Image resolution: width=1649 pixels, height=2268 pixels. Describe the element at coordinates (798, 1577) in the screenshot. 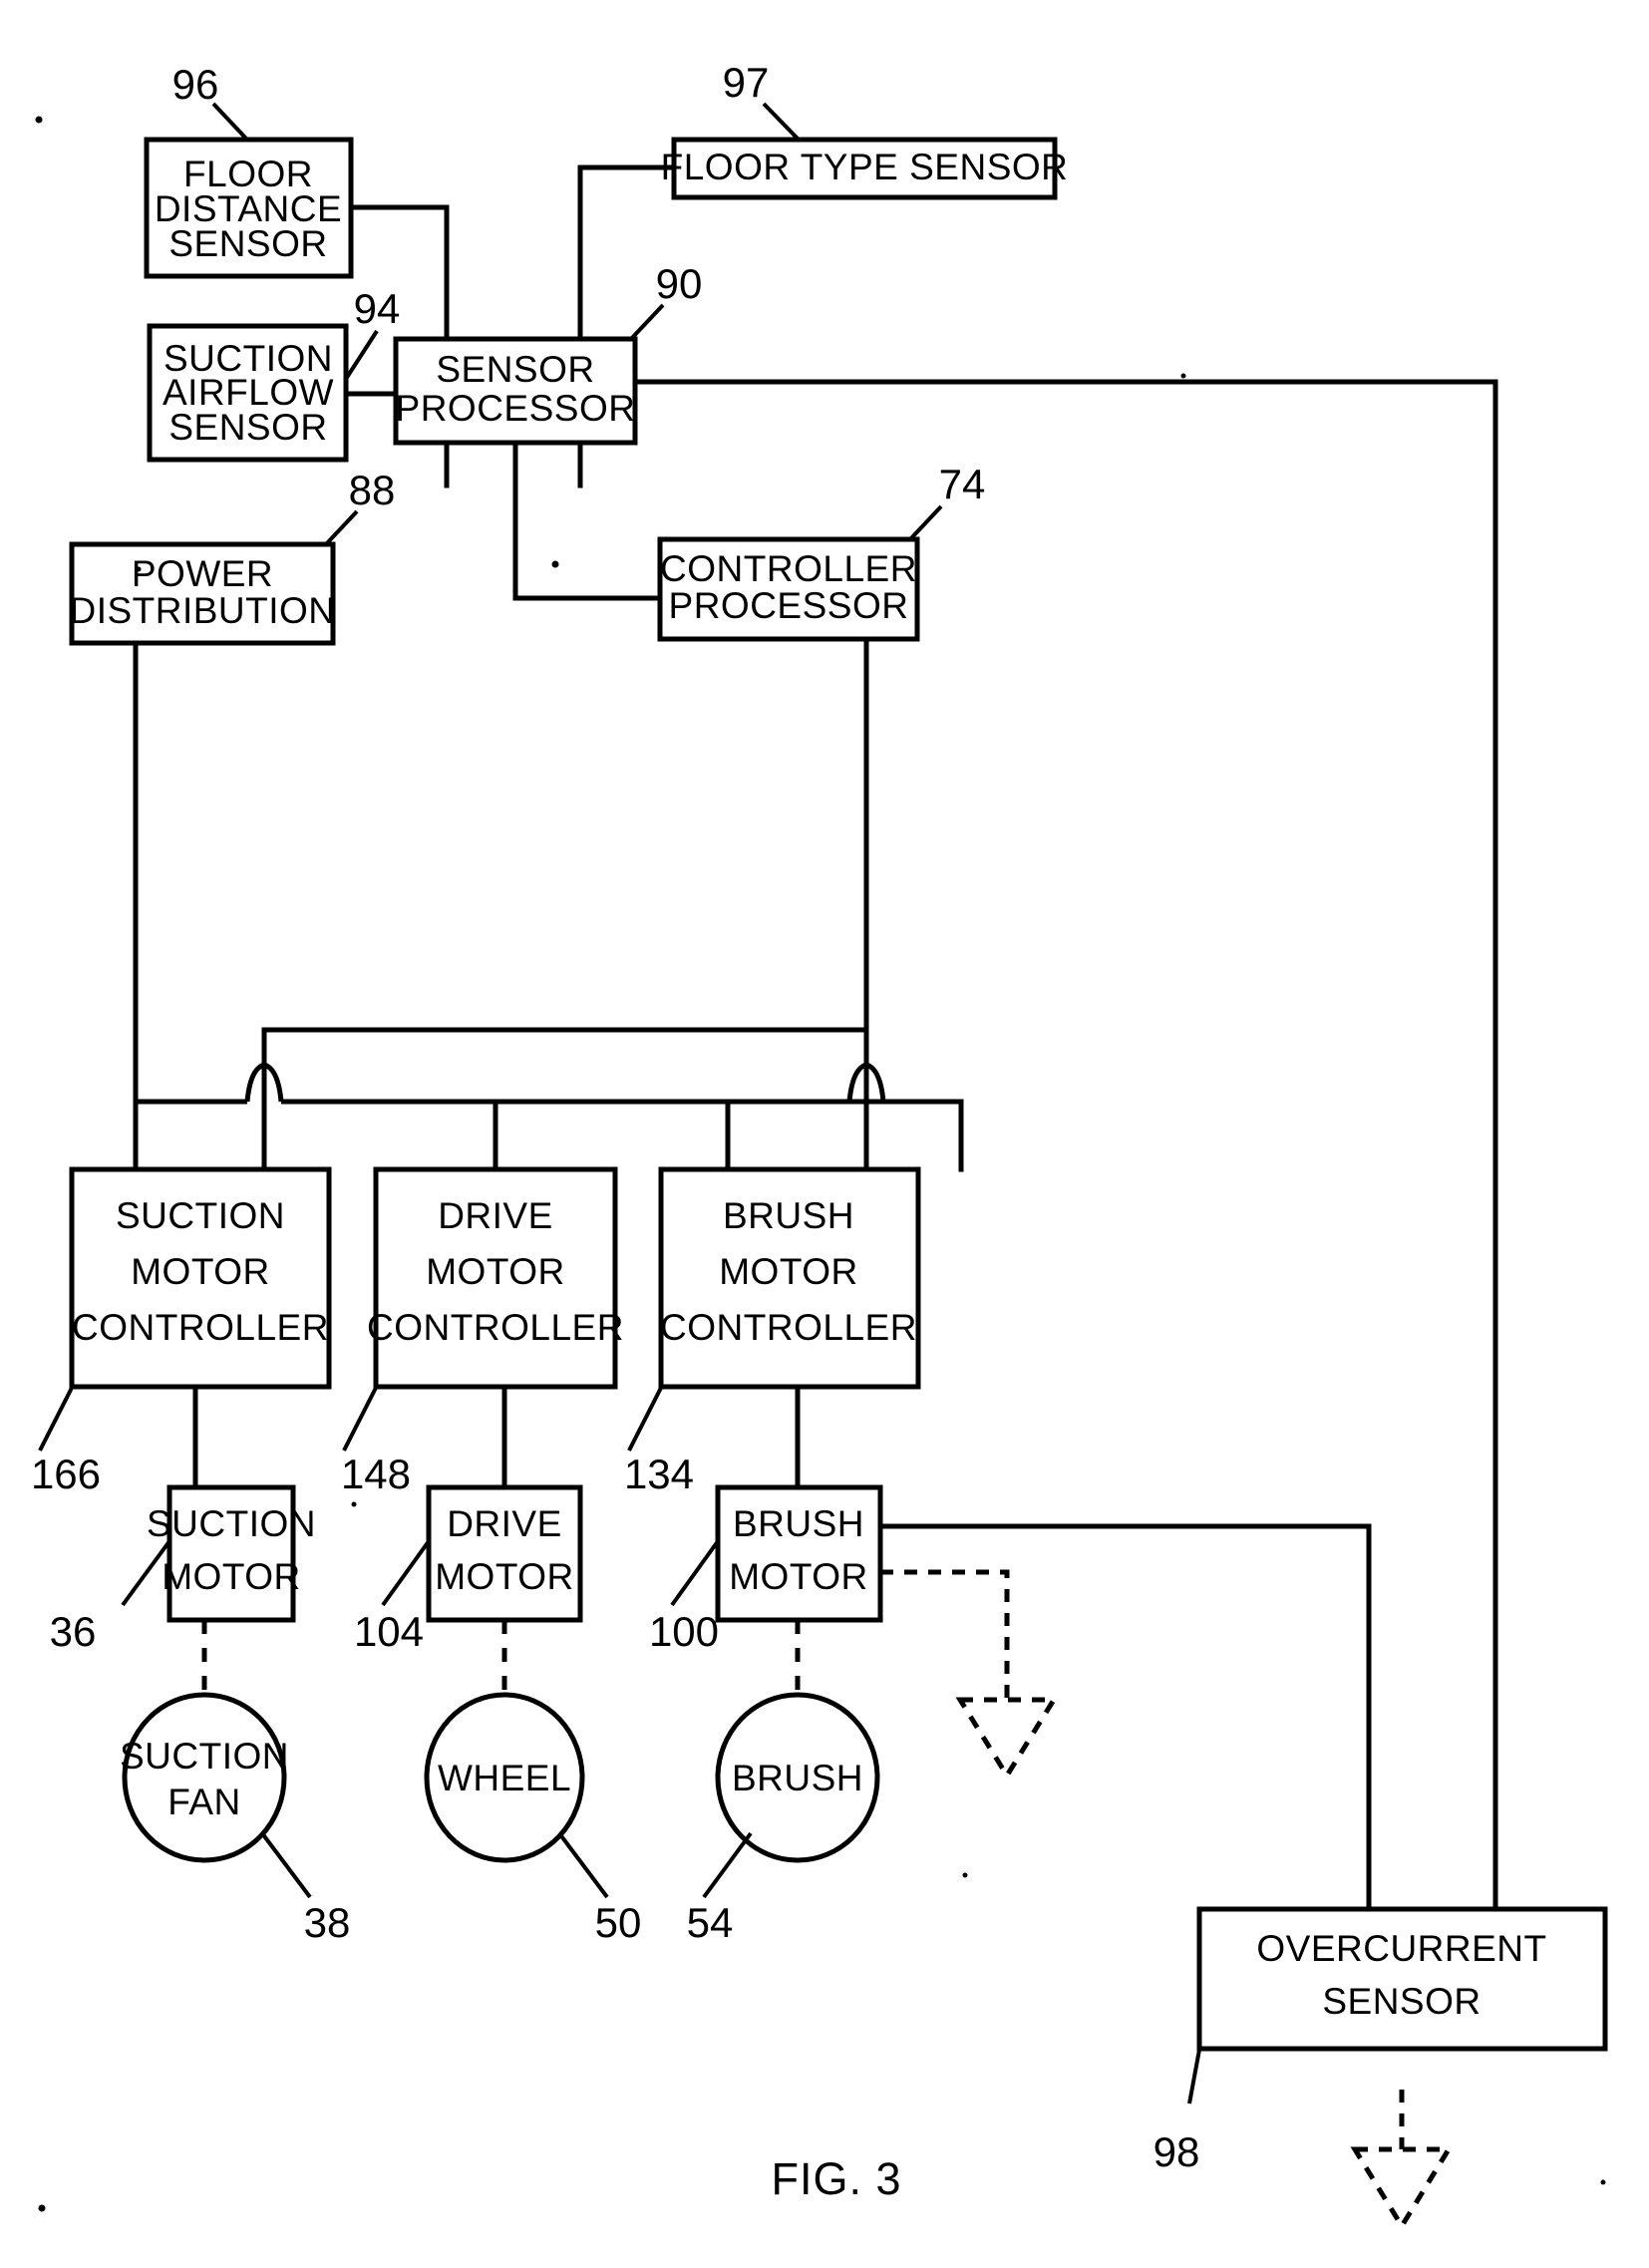

I see `brush-motor-label-line-2: MOTOR` at that location.